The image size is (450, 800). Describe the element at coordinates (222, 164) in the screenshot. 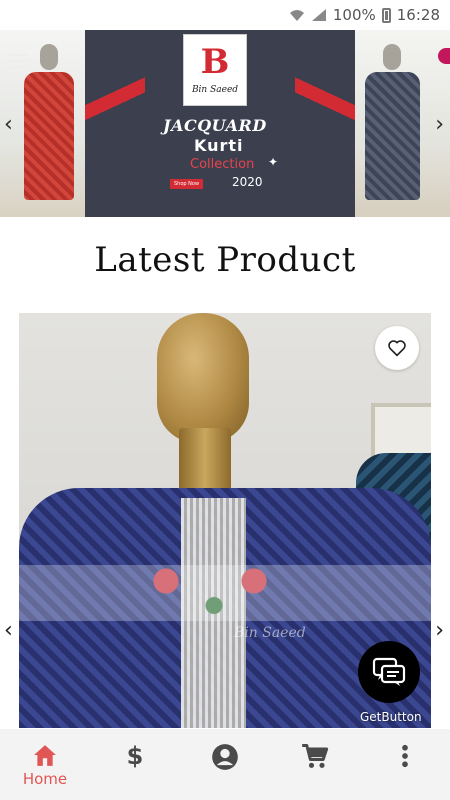

I see `banner-collection: Collection` at that location.